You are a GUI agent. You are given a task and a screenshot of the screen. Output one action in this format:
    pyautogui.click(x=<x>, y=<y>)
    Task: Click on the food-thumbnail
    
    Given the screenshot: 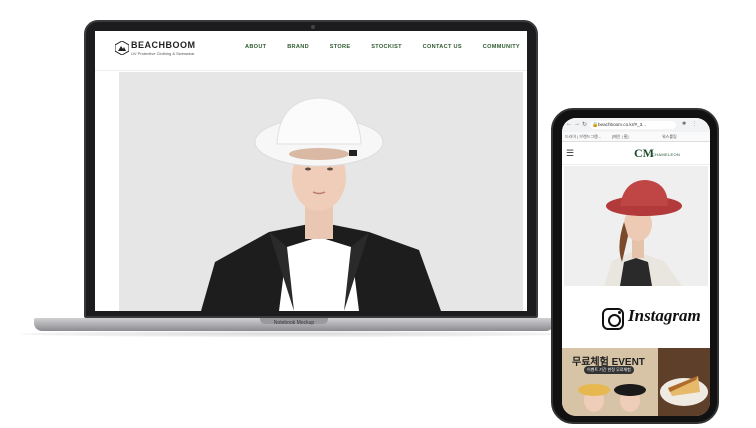 What is the action you would take?
    pyautogui.click(x=684, y=382)
    